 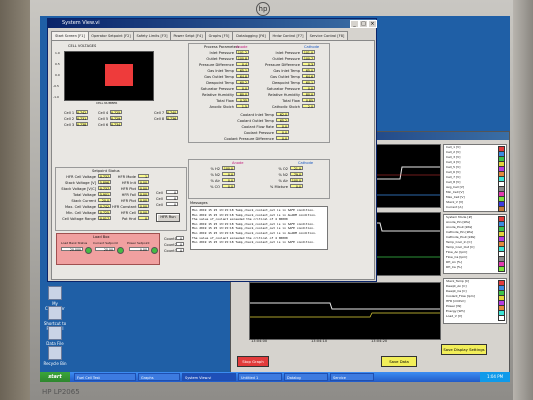 What do you see at coordinates (116, 124) in the screenshot?
I see `cell-6-value: 0.734` at bounding box center [116, 124].